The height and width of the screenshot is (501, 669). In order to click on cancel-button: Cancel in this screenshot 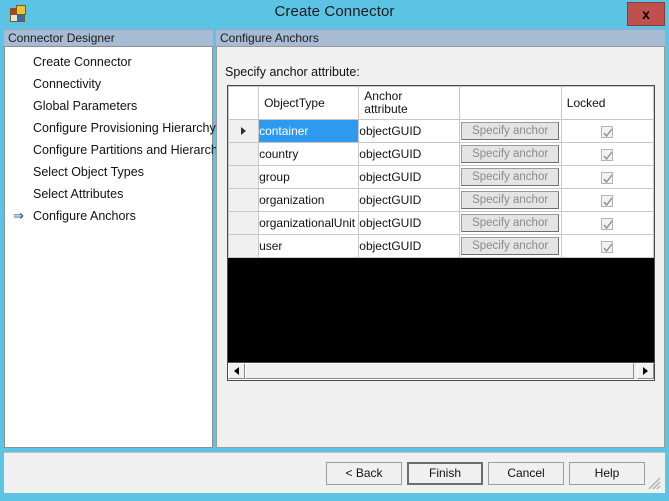, I will do `click(526, 473)`.